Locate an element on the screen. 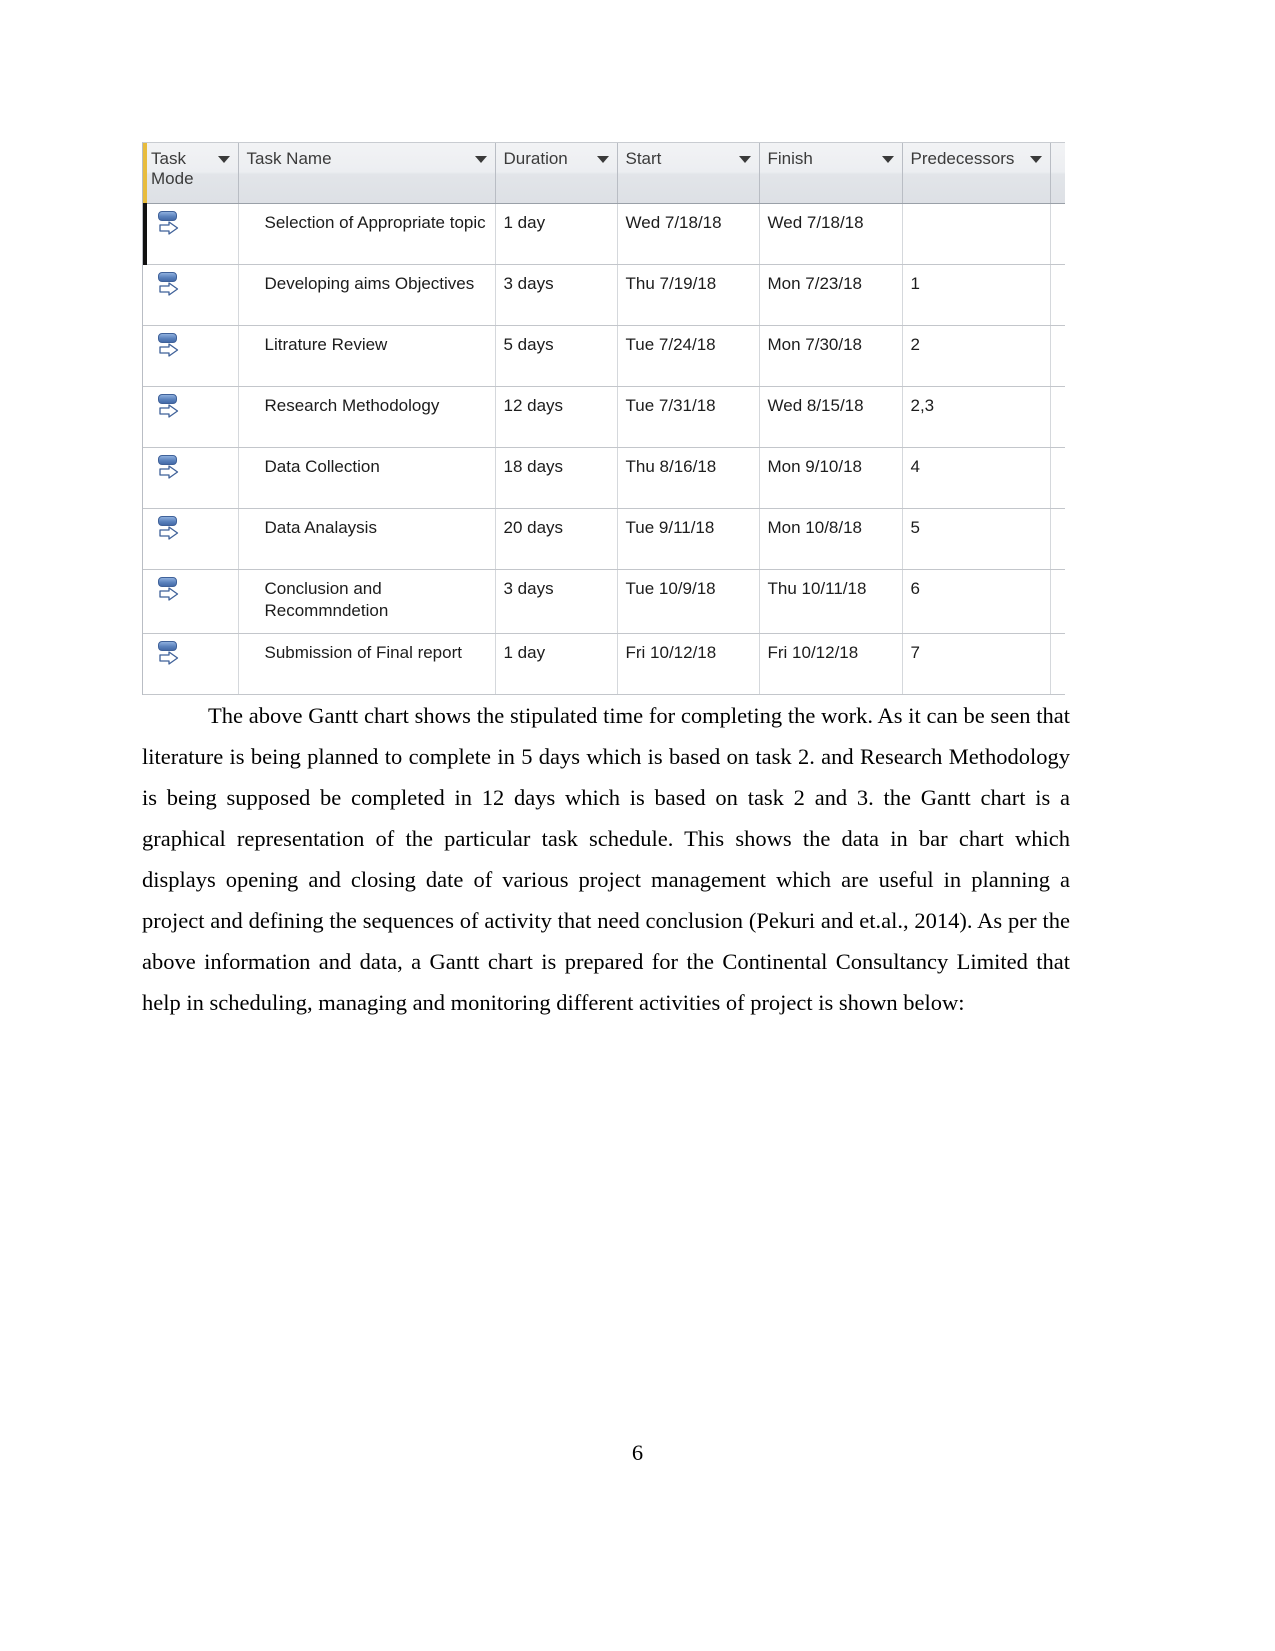 The width and height of the screenshot is (1275, 1651). cell-start: Tue 10/9/18 is located at coordinates (688, 601).